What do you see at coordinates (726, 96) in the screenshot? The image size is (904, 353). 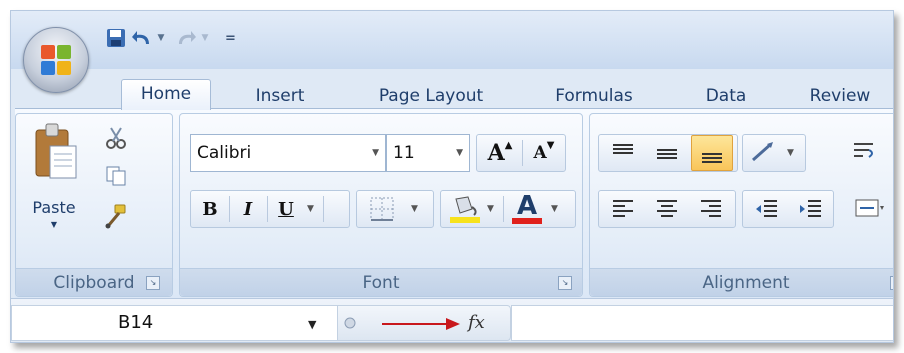 I see `tab-data: Data` at bounding box center [726, 96].